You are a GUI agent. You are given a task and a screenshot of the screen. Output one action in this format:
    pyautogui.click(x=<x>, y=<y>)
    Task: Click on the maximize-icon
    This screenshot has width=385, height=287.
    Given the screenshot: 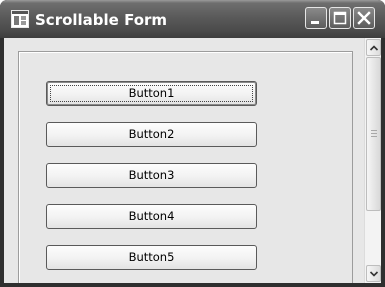 What is the action you would take?
    pyautogui.click(x=340, y=18)
    